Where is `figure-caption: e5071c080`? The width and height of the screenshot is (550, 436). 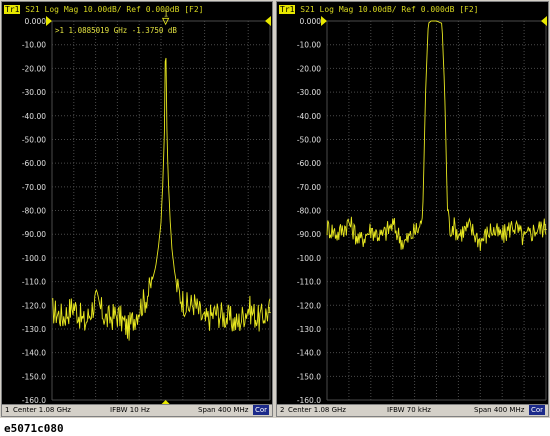
figure-caption: e5071c080 is located at coordinates (34, 428).